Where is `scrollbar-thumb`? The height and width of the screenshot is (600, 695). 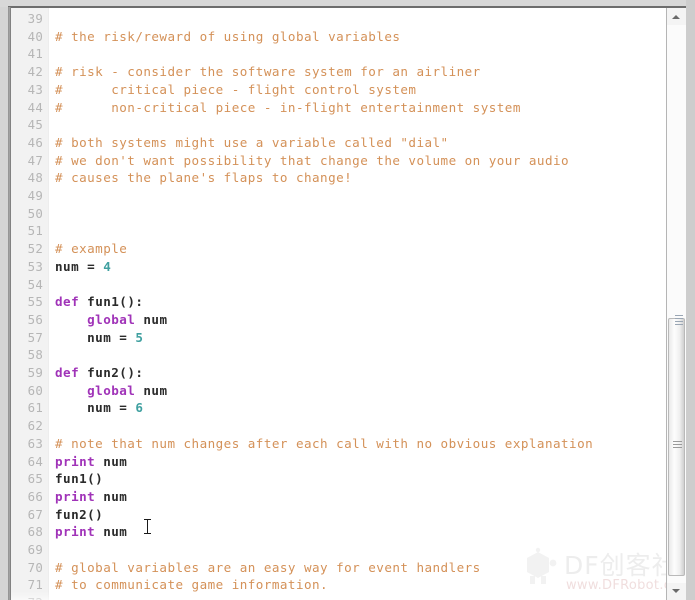 scrollbar-thumb is located at coordinates (676, 447).